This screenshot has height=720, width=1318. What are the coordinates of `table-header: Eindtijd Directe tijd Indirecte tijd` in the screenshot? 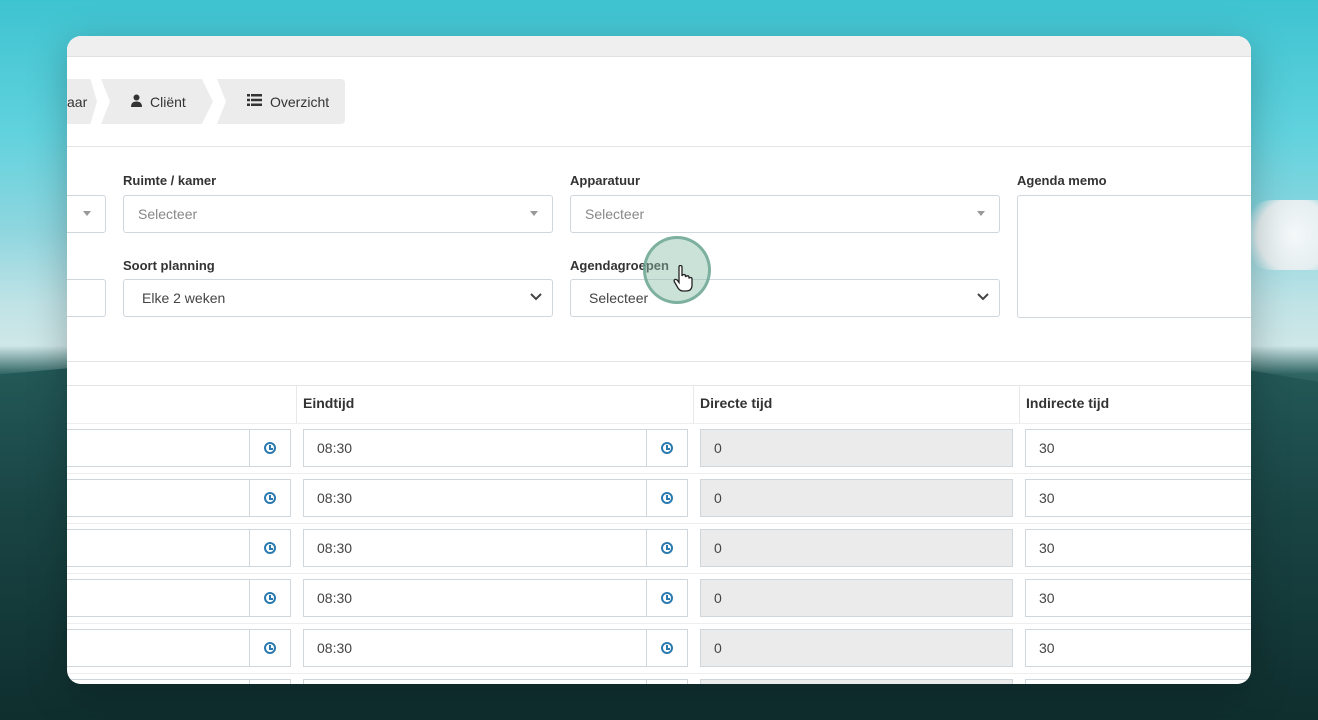 It's located at (659, 404).